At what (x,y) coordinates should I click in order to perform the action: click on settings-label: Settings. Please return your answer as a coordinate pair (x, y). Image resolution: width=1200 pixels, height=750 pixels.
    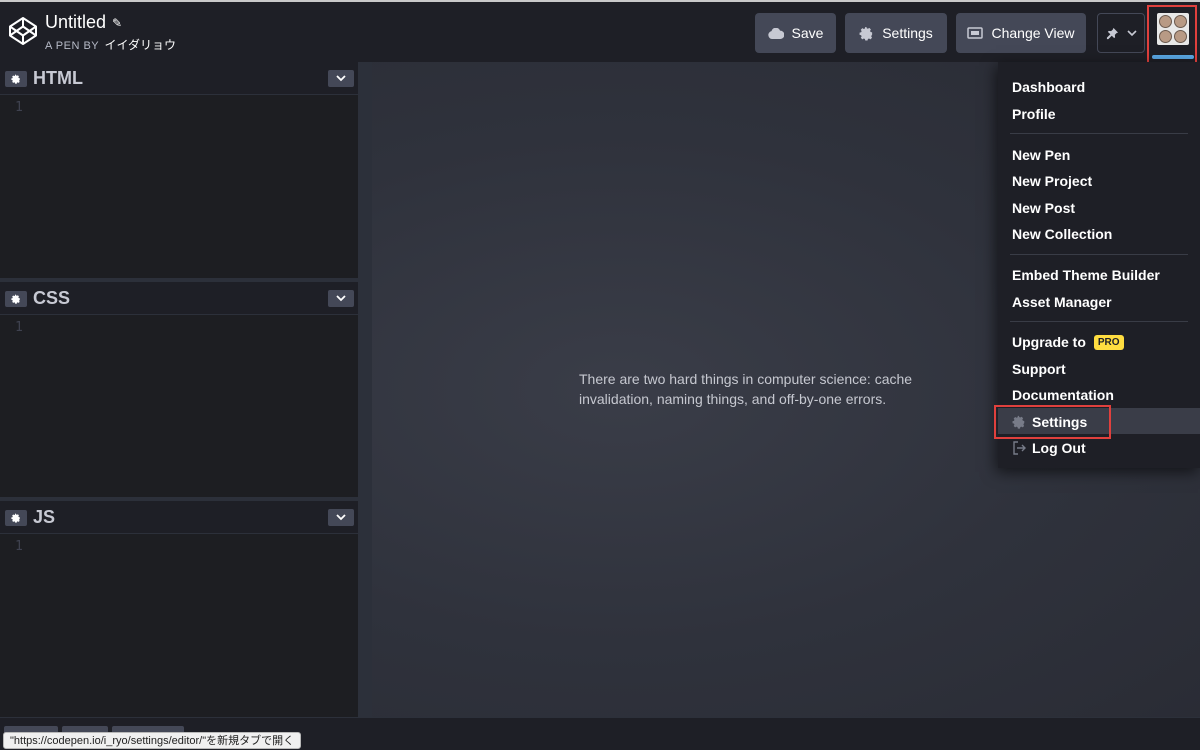
    Looking at the image, I should click on (907, 33).